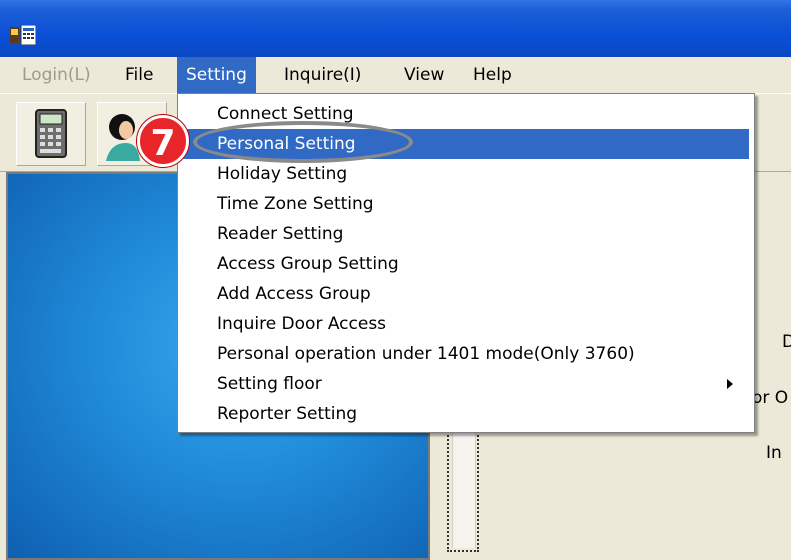  Describe the element at coordinates (464, 264) in the screenshot. I see `menu-item-access-group-setting: Access Group Setting` at that location.